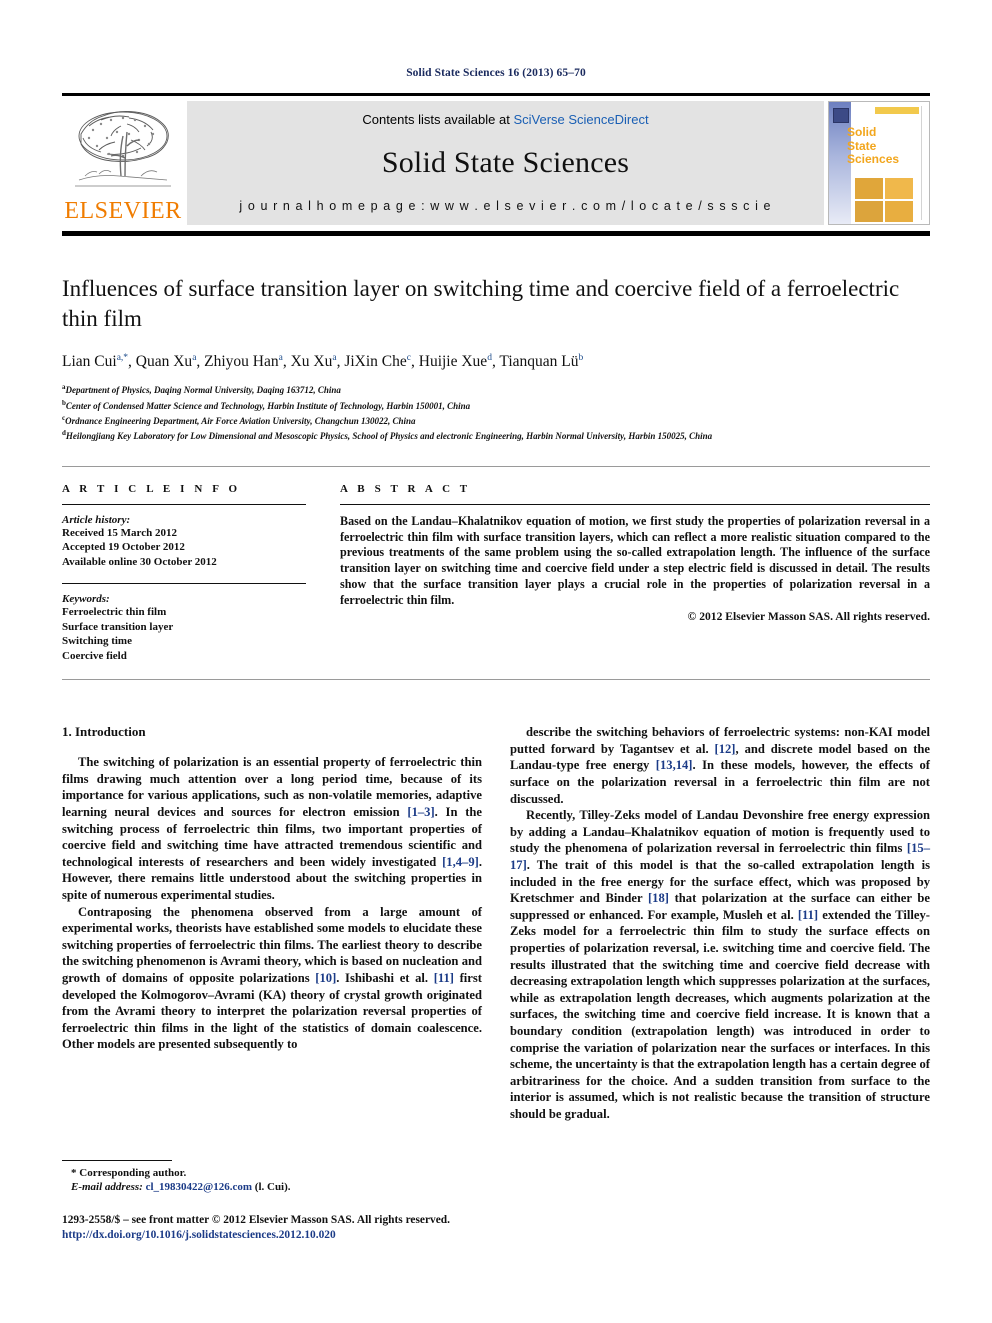 Image resolution: width=992 pixels, height=1323 pixels. Describe the element at coordinates (139, 561) in the screenshot. I see `article-history-item: Available online 30 October 2012` at that location.